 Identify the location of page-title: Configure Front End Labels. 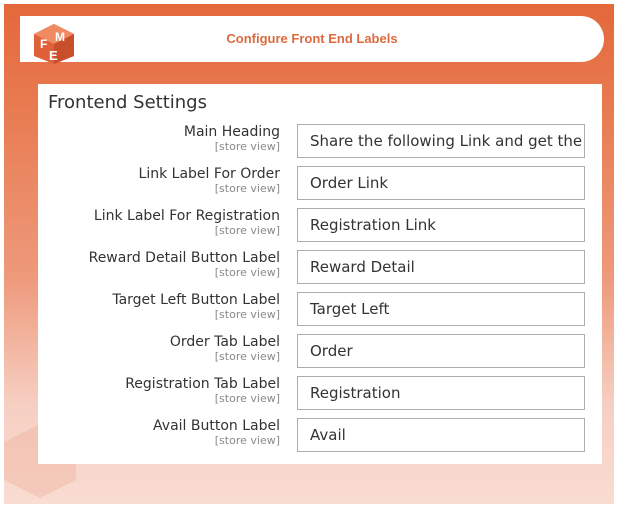
(312, 38).